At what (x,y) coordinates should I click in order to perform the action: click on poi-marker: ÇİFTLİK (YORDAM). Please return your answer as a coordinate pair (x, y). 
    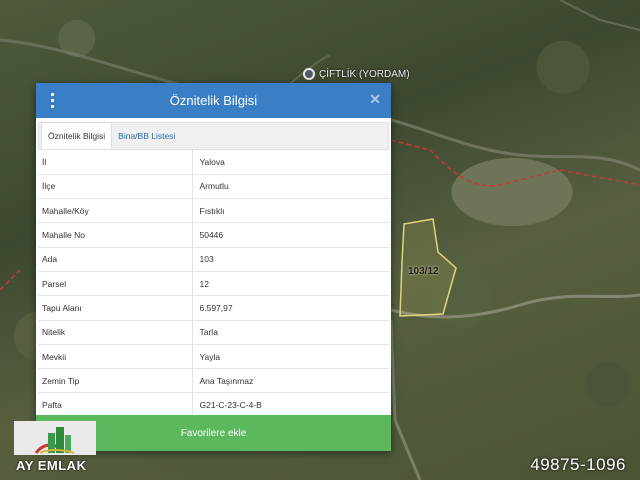
    Looking at the image, I should click on (356, 74).